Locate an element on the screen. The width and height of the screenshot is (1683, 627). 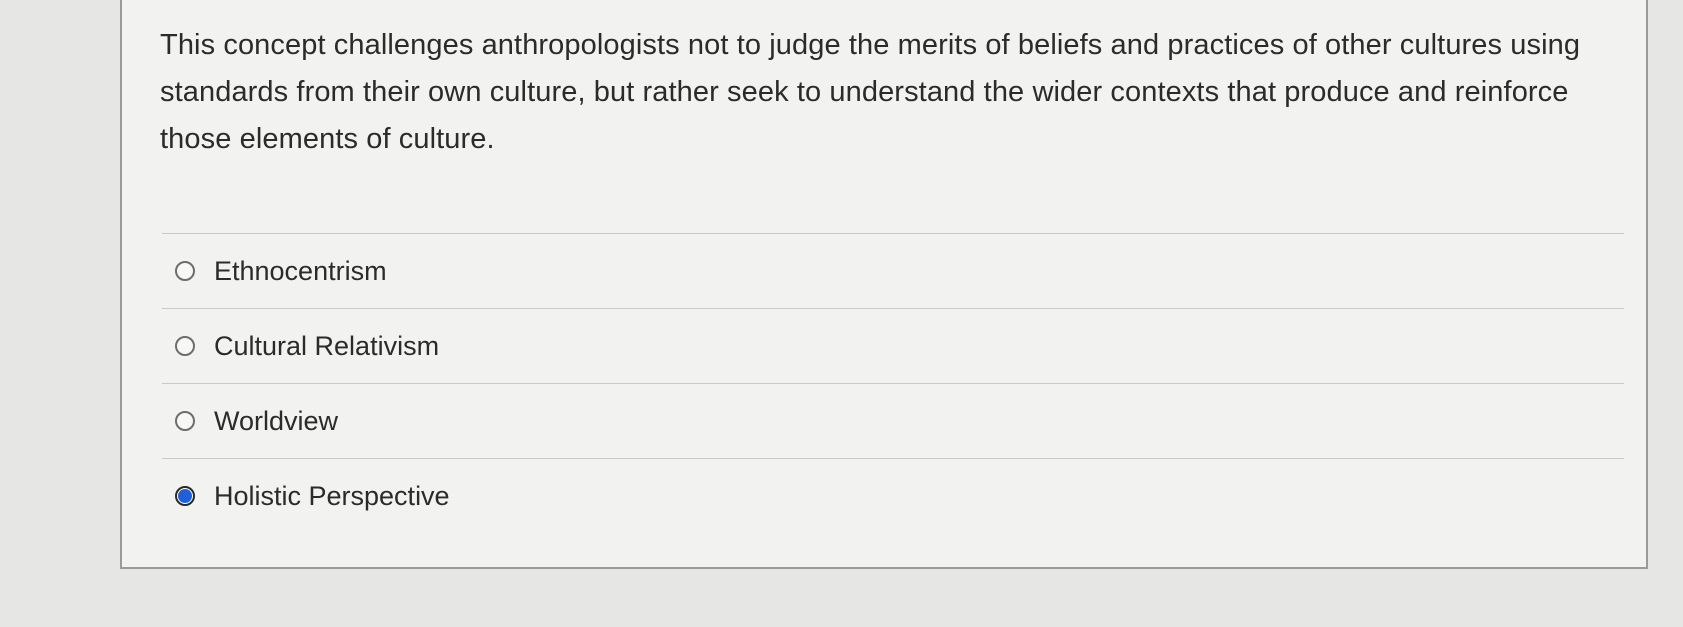
answer-label: Worldview is located at coordinates (276, 420).